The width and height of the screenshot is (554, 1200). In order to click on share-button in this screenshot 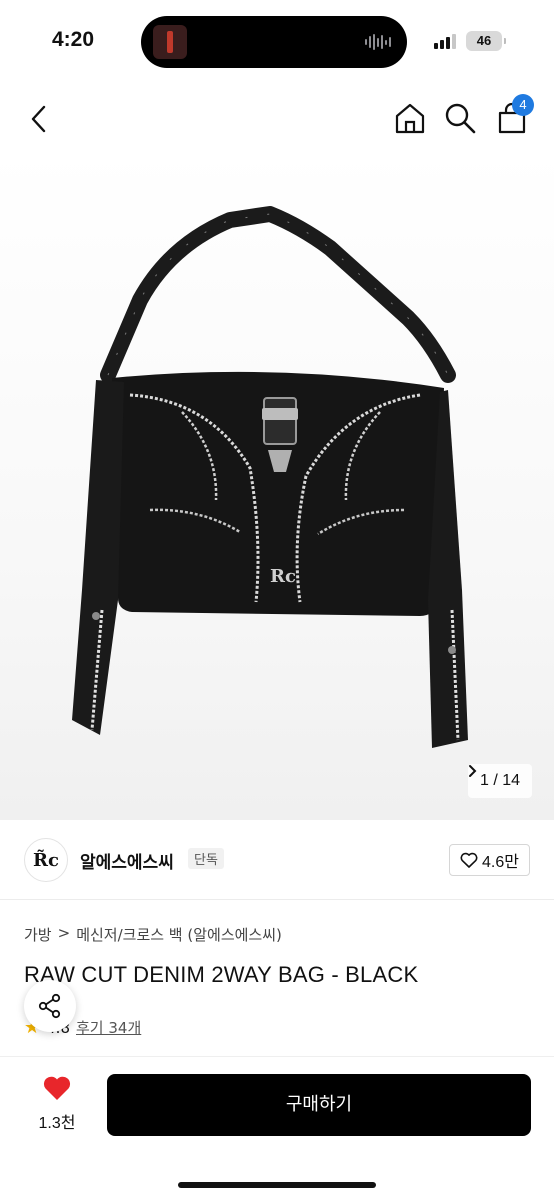, I will do `click(50, 1006)`.